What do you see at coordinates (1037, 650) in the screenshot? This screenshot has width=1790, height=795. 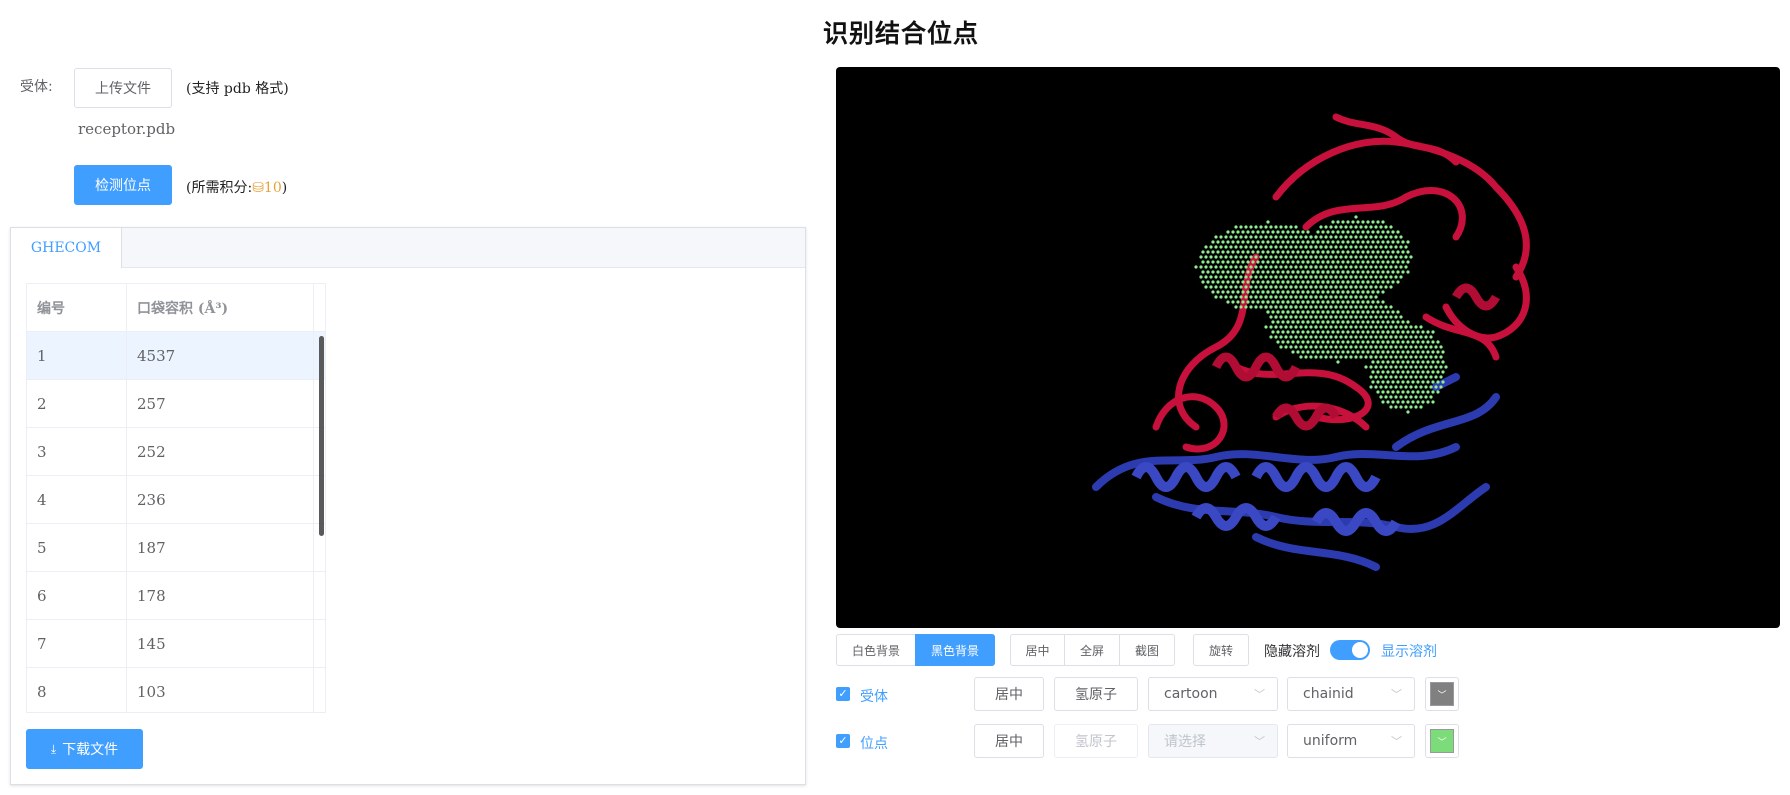 I see `center-view-button: 居中` at bounding box center [1037, 650].